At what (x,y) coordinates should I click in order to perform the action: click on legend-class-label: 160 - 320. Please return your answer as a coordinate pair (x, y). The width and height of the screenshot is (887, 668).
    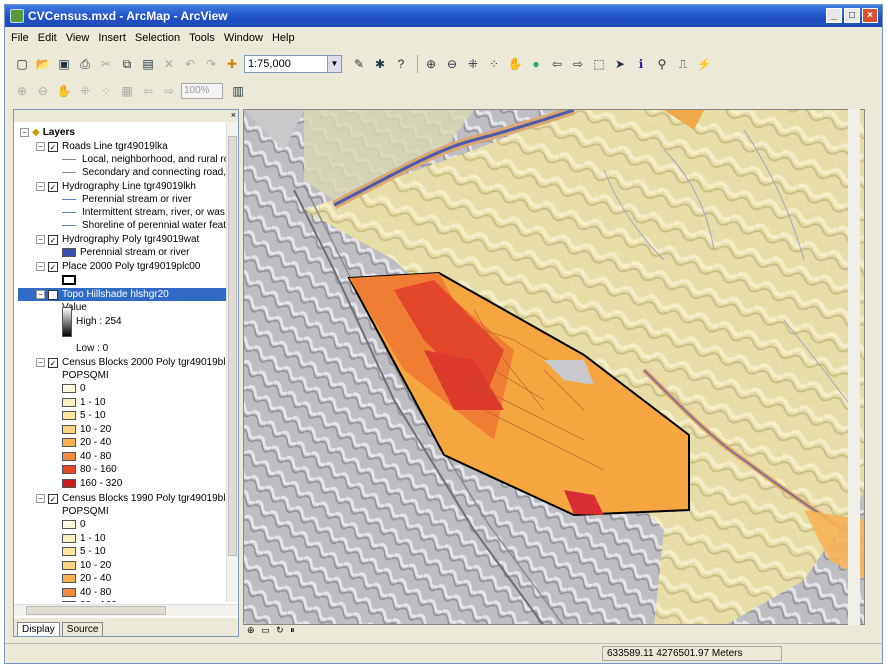
    Looking at the image, I should click on (101, 483).